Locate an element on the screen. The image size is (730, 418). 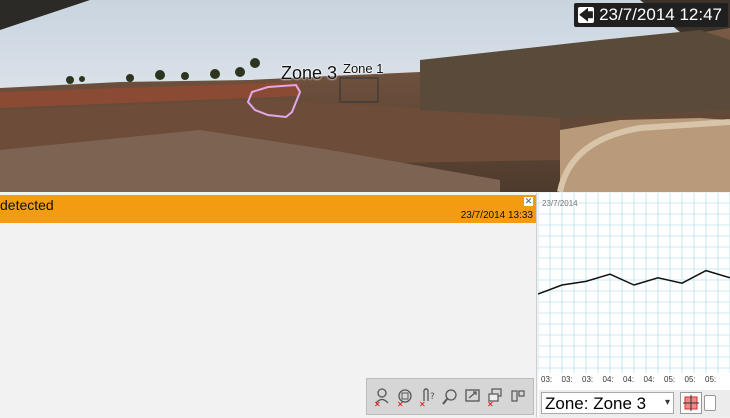
timestamp-display: 🡄 23/7/2014 12:47 is located at coordinates (651, 15).